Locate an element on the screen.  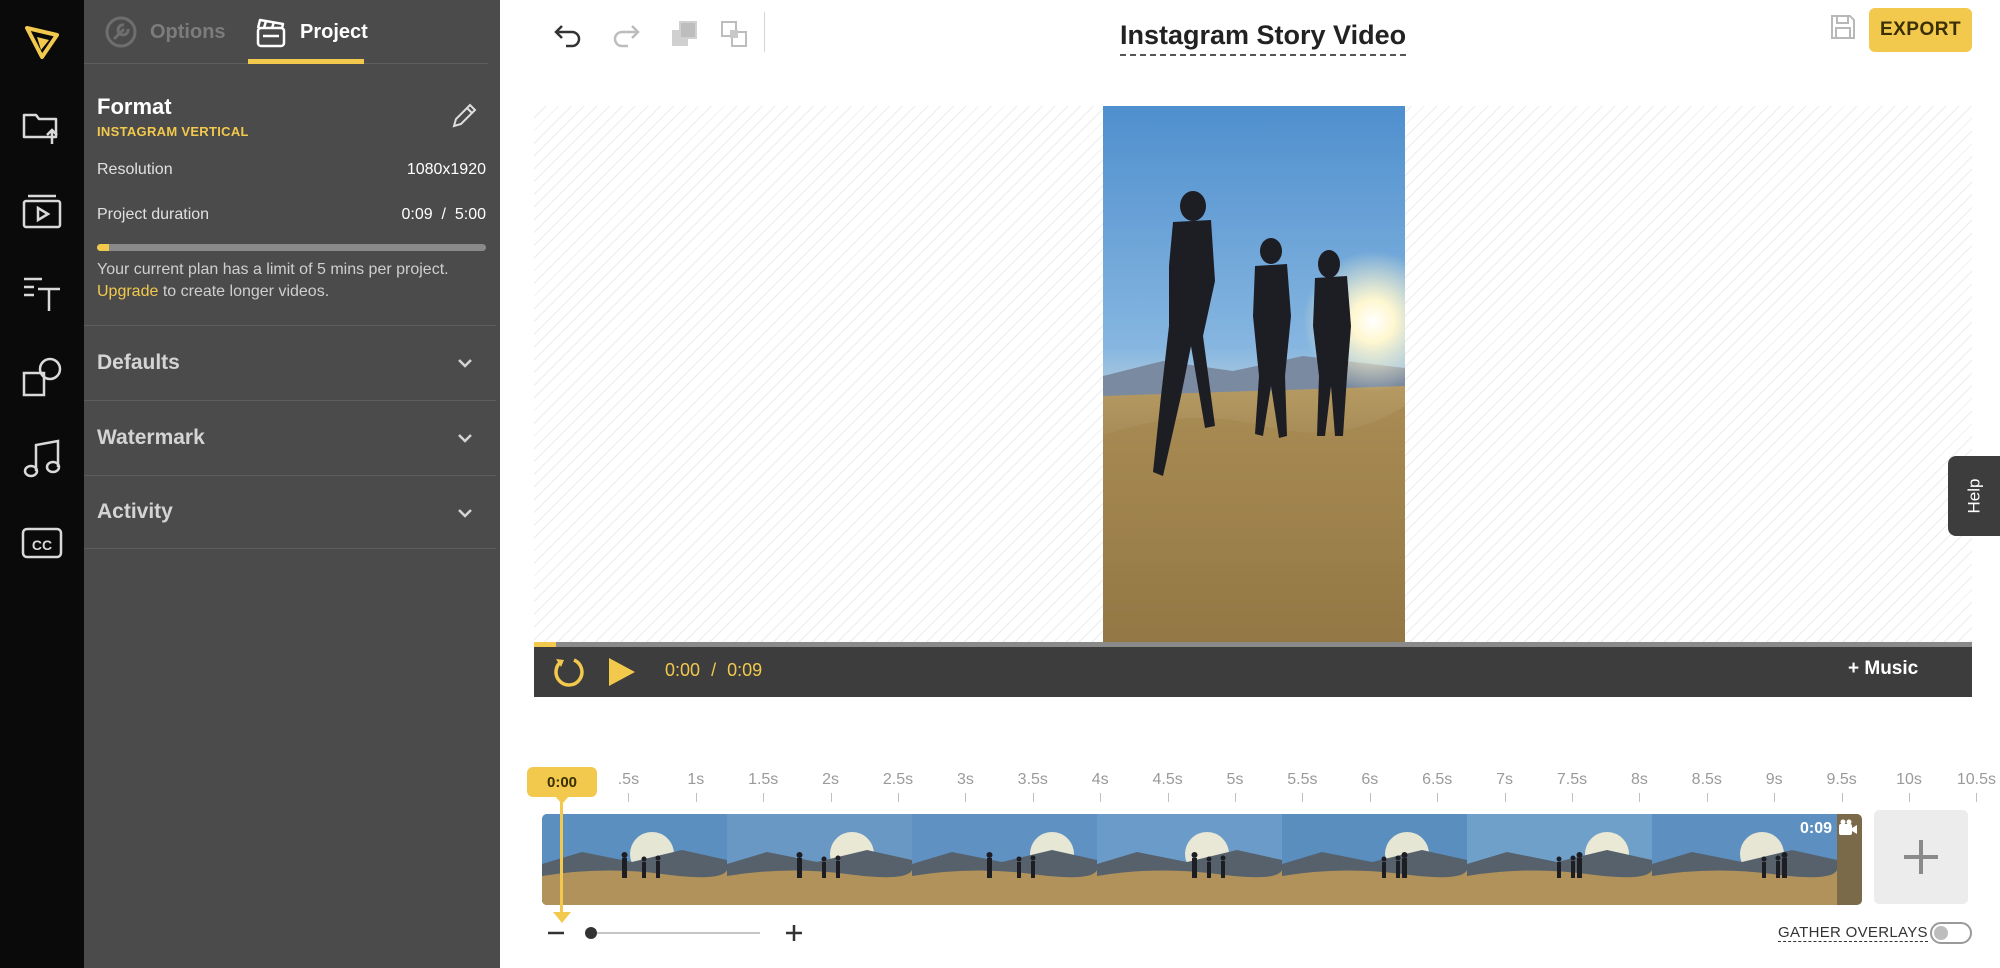
section-defaults-label: Defaults is located at coordinates (138, 362).